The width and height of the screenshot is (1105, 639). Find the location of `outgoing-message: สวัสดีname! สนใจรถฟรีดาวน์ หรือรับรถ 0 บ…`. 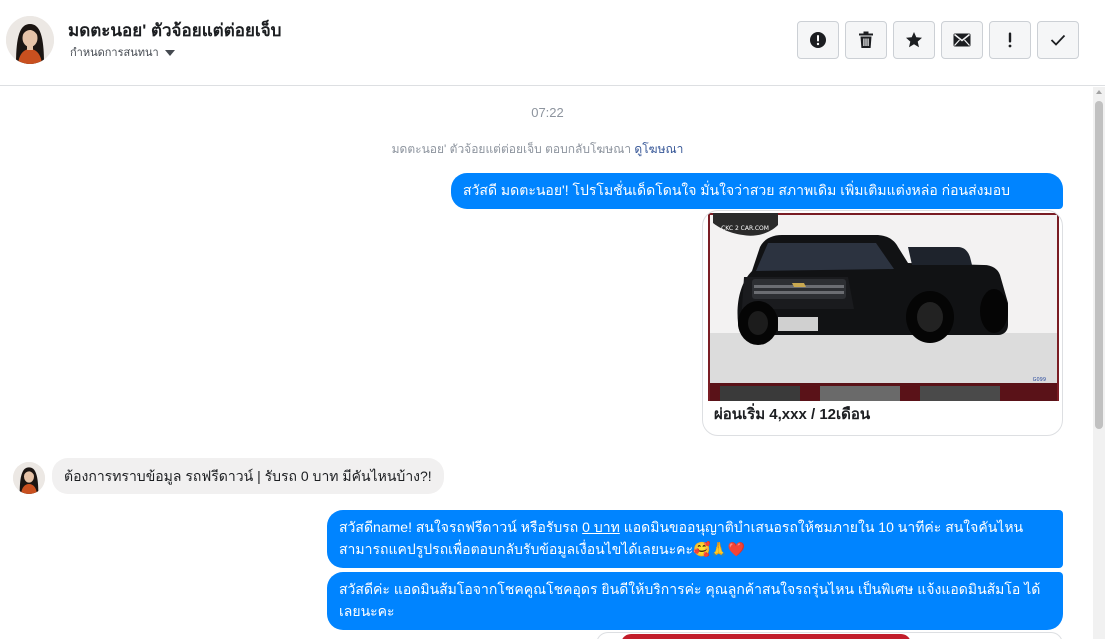

outgoing-message: สวัสดีname! สนใจรถฟรีดาวน์ หรือรับรถ 0 บ… is located at coordinates (695, 539).